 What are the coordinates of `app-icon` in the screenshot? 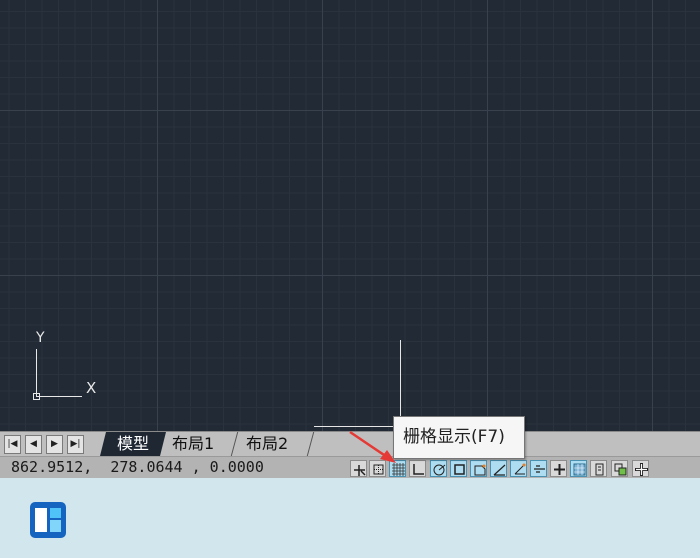 It's located at (48, 520).